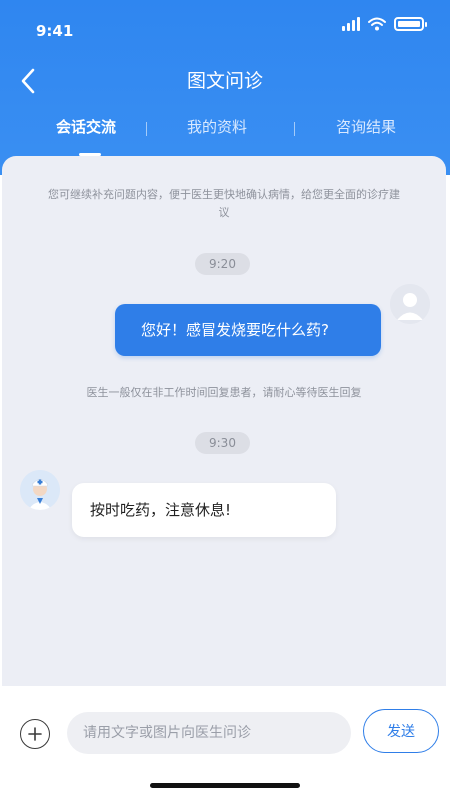  I want to click on signal-icon, so click(351, 24).